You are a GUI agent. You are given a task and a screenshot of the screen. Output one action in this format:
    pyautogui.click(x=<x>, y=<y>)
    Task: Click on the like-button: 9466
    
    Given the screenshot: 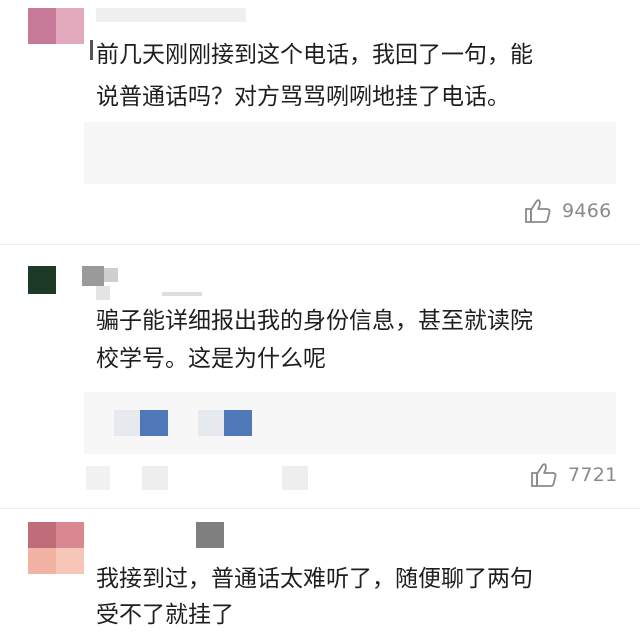 What is the action you would take?
    pyautogui.click(x=568, y=211)
    